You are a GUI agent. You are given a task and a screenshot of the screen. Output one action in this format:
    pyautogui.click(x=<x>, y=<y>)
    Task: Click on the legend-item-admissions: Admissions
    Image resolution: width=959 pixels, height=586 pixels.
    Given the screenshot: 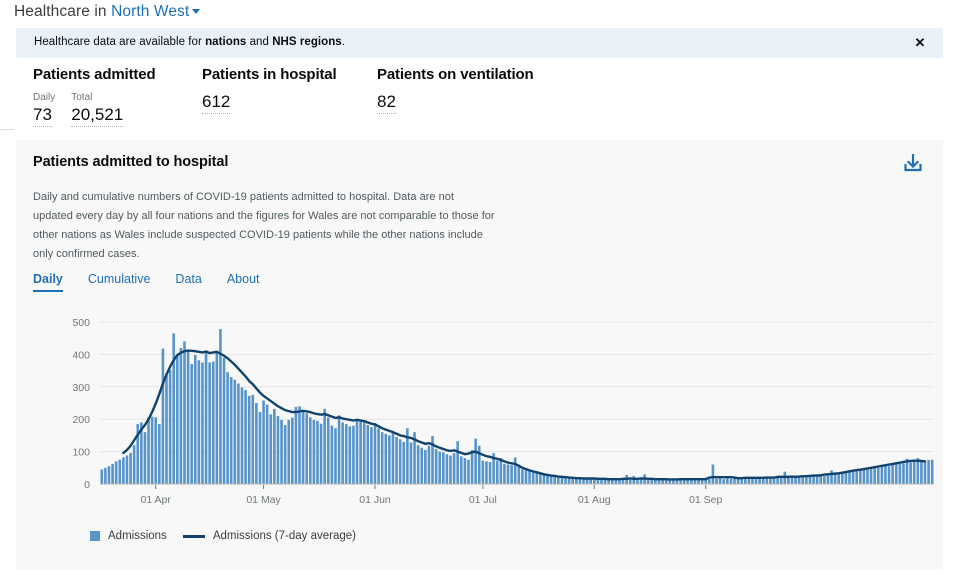 What is the action you would take?
    pyautogui.click(x=128, y=536)
    